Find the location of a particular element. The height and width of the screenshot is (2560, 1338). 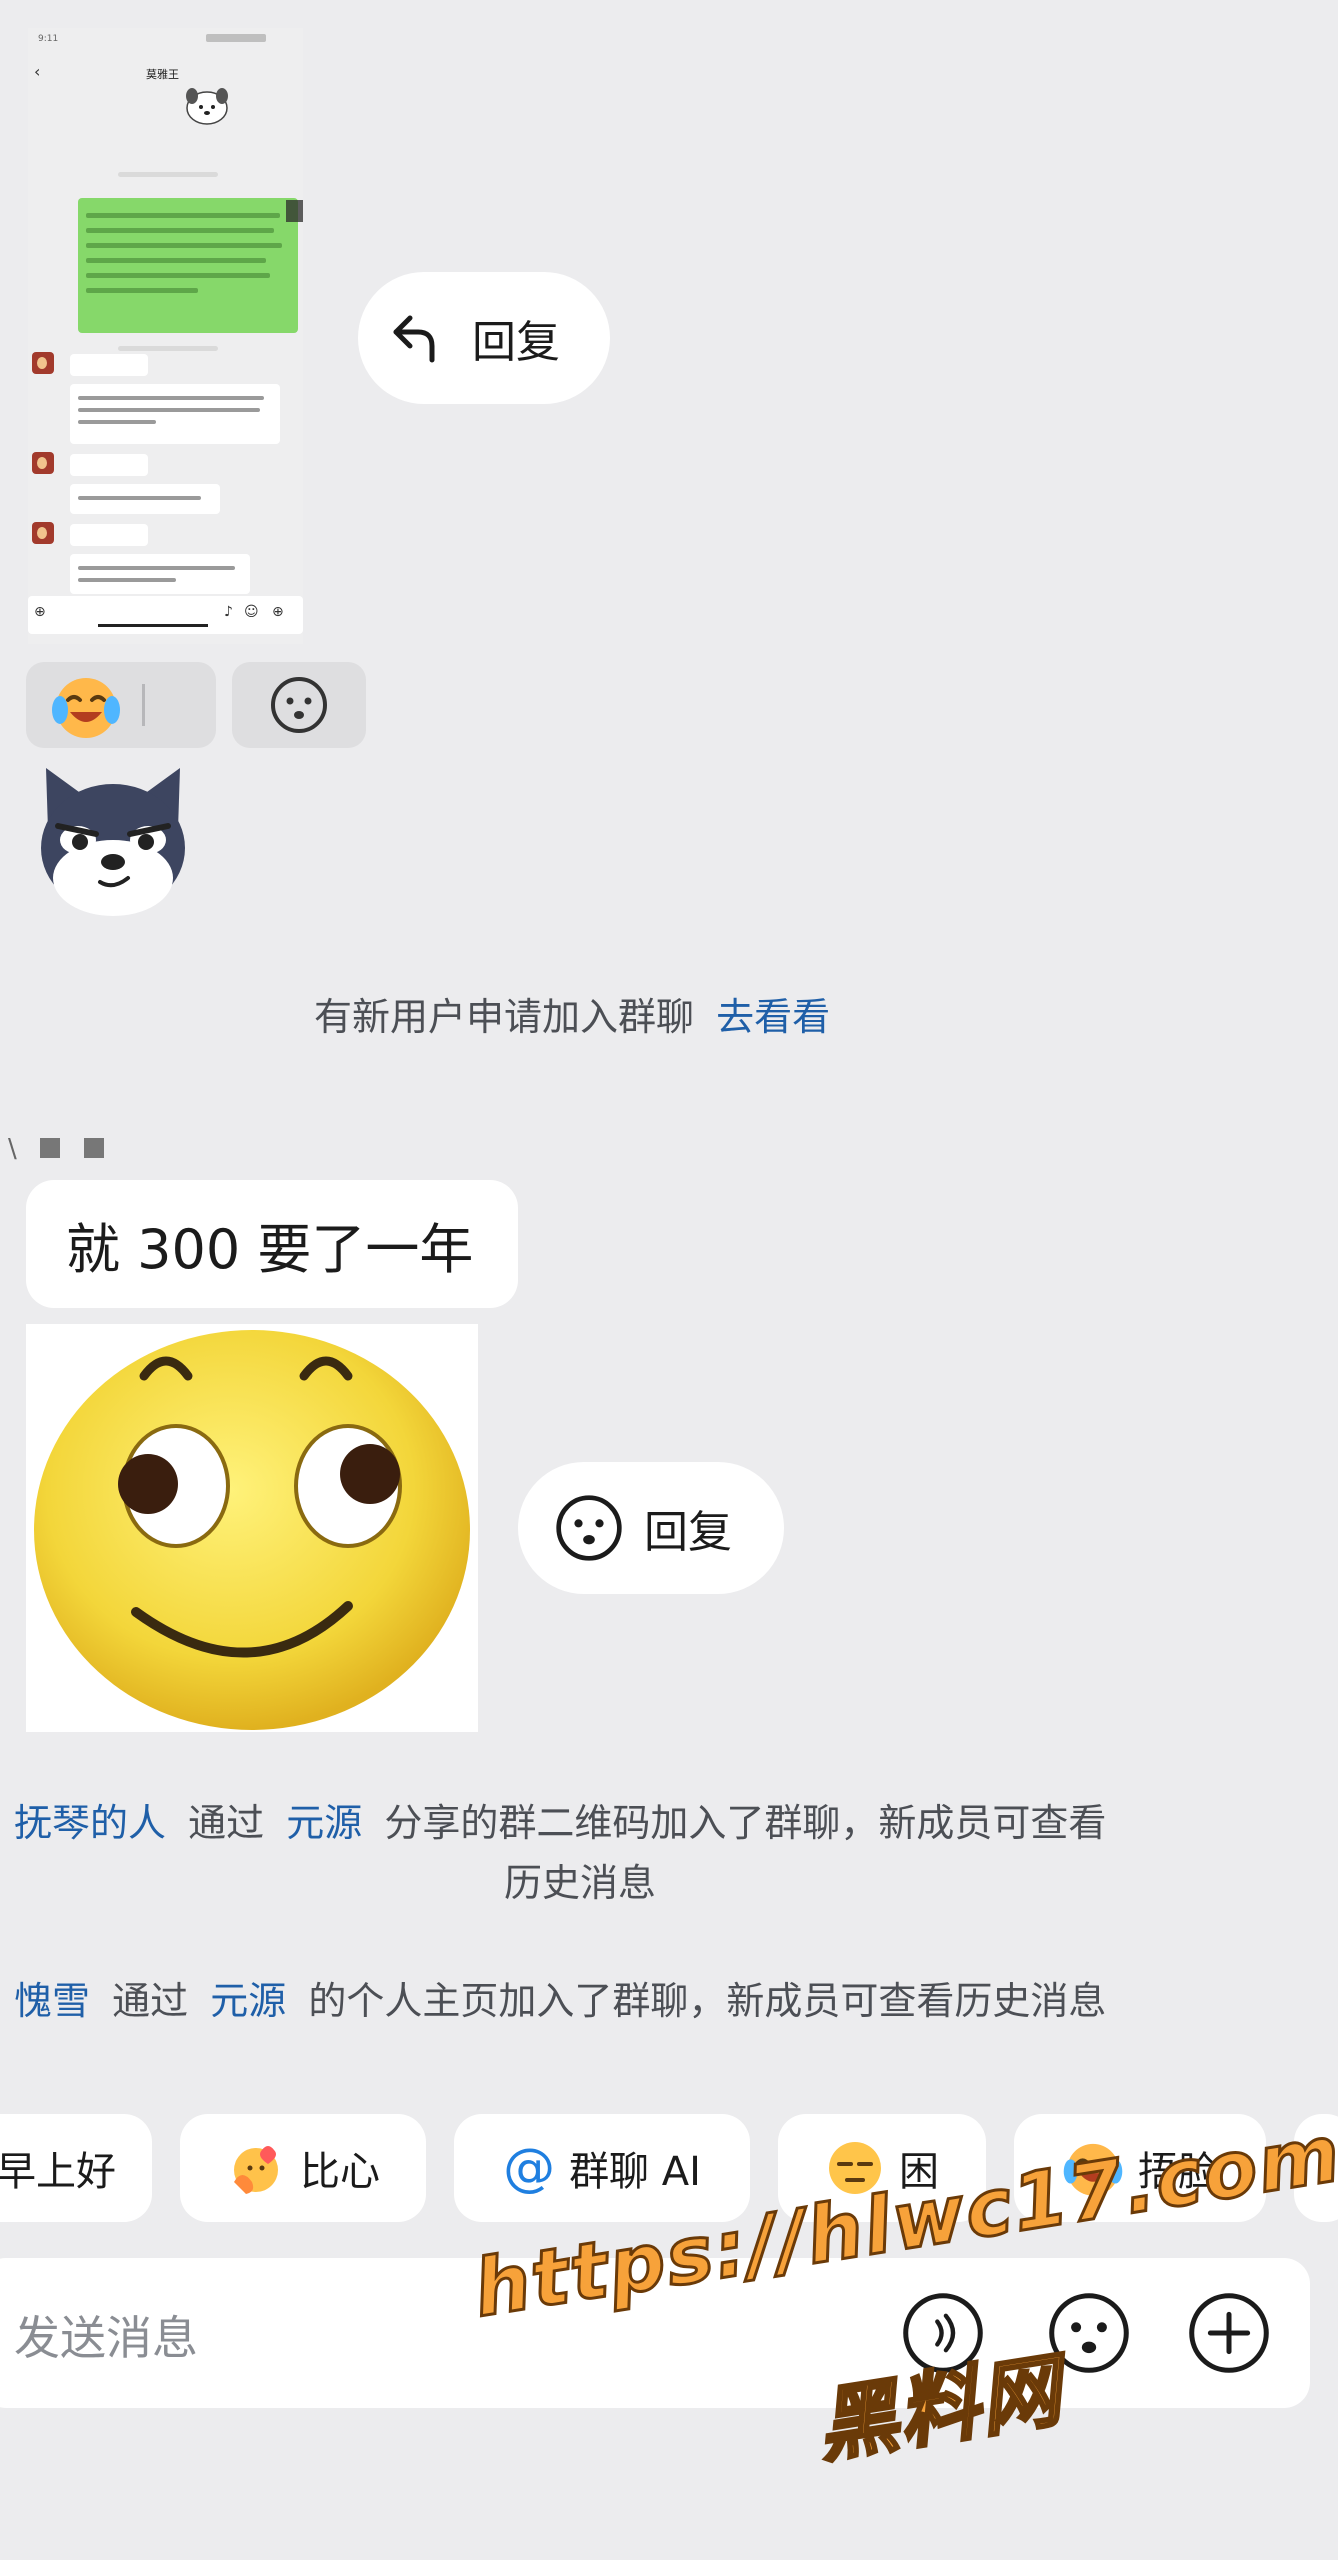

message-bubble: 就 300 要了一年 is located at coordinates (272, 1244).